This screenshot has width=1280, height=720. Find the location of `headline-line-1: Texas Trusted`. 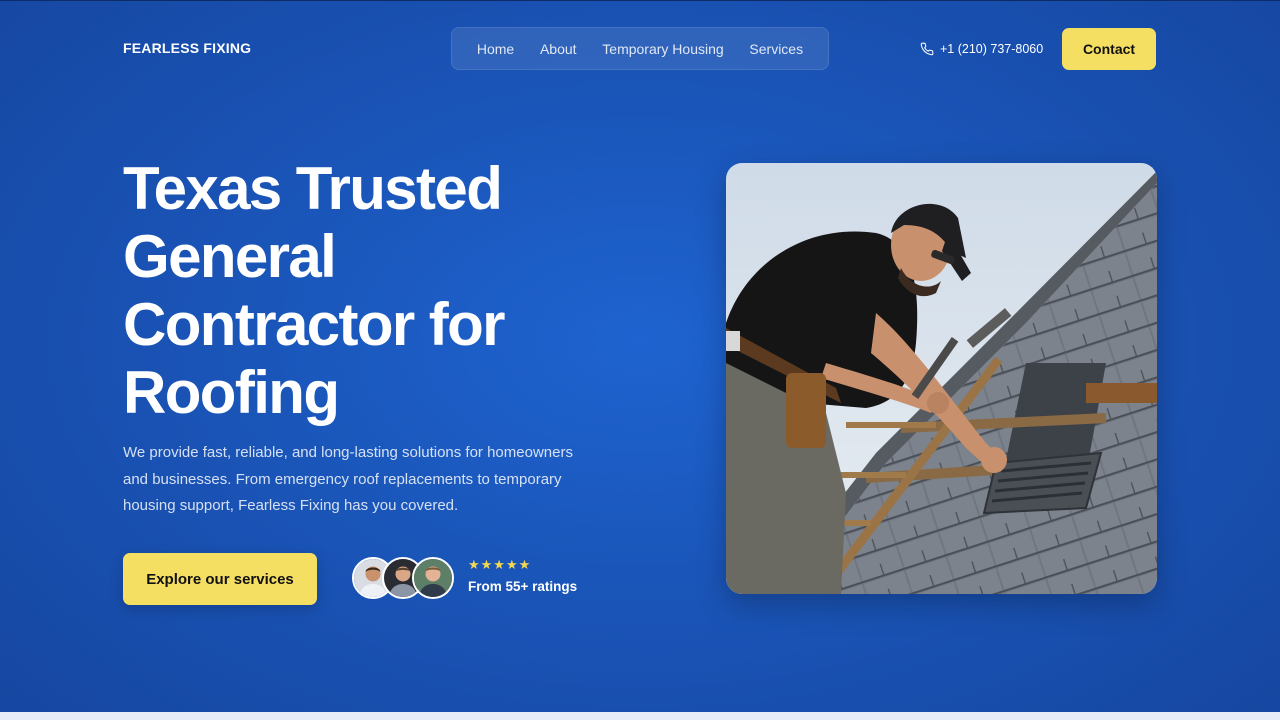

headline-line-1: Texas Trusted is located at coordinates (313, 188).